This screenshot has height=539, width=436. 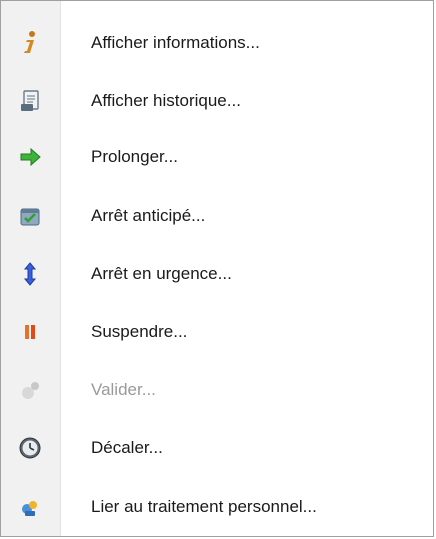 I want to click on green-arrow-right-icon, so click(x=30, y=157).